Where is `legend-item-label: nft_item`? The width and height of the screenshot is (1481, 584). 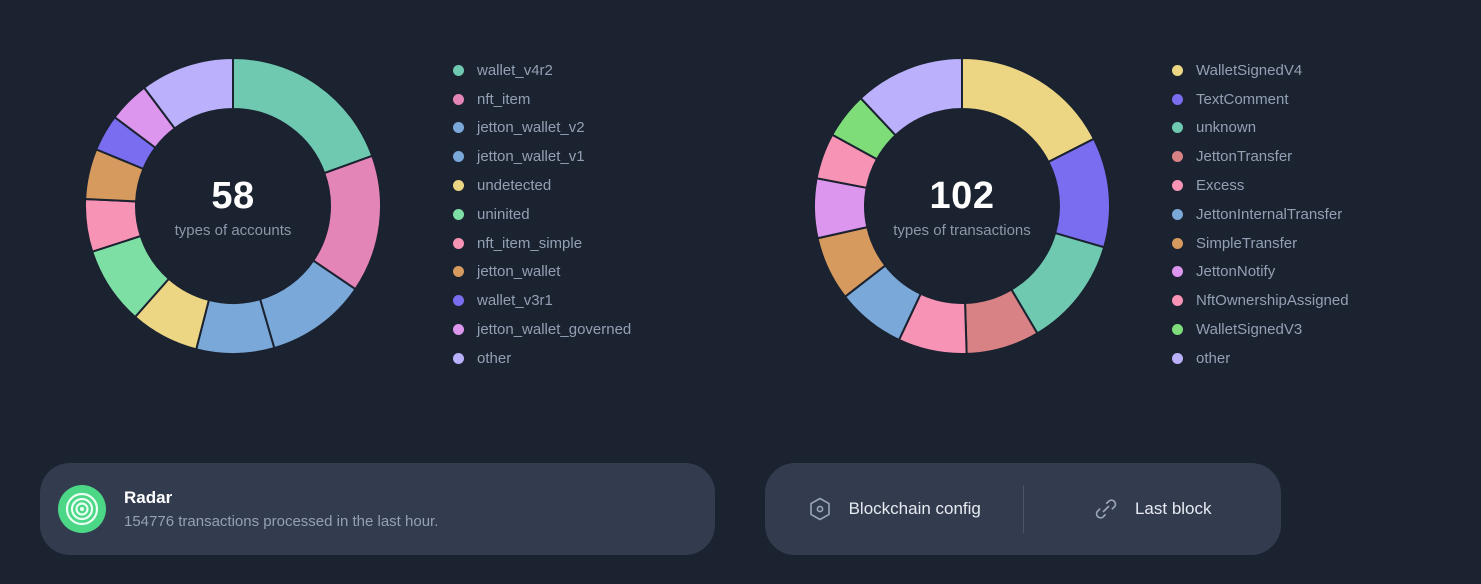
legend-item-label: nft_item is located at coordinates (504, 99).